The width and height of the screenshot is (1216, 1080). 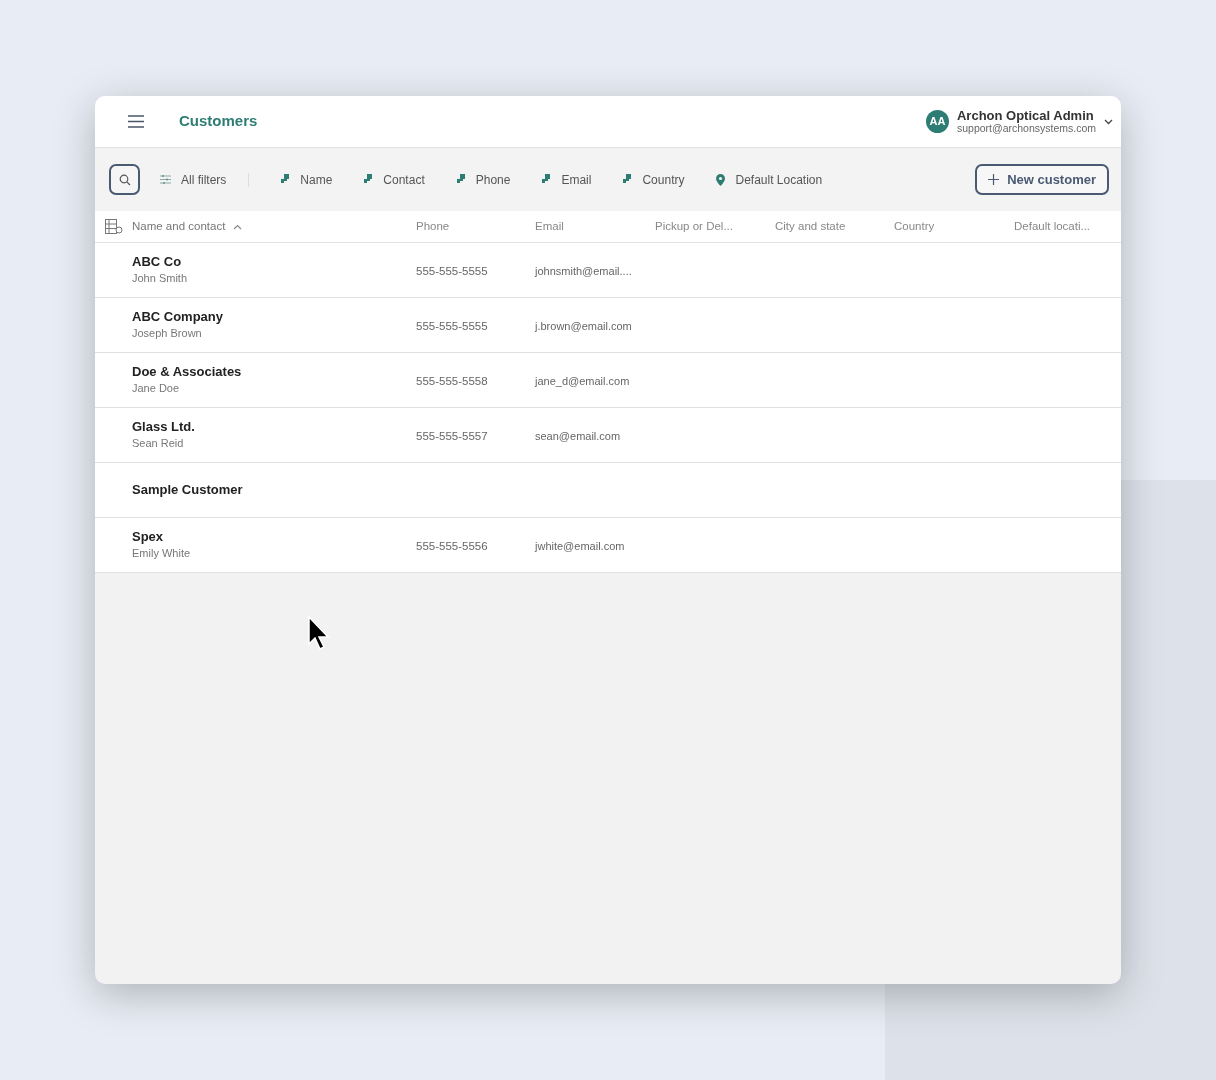 What do you see at coordinates (157, 262) in the screenshot?
I see `customer-name: ABC Co` at bounding box center [157, 262].